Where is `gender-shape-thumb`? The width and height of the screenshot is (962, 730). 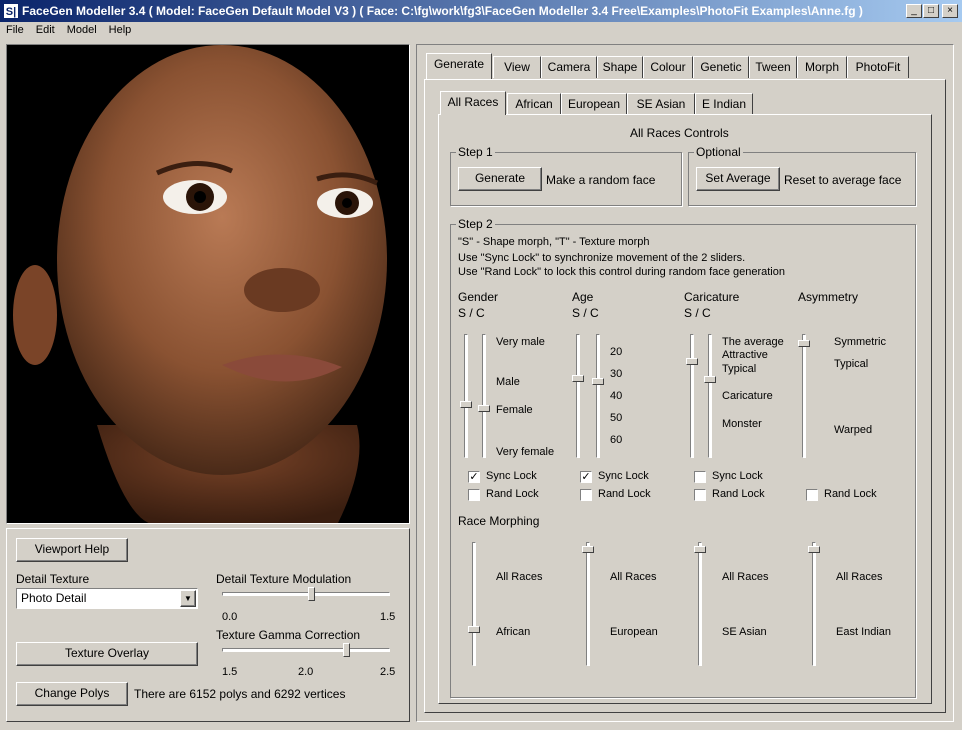
gender-shape-thumb is located at coordinates (466, 404).